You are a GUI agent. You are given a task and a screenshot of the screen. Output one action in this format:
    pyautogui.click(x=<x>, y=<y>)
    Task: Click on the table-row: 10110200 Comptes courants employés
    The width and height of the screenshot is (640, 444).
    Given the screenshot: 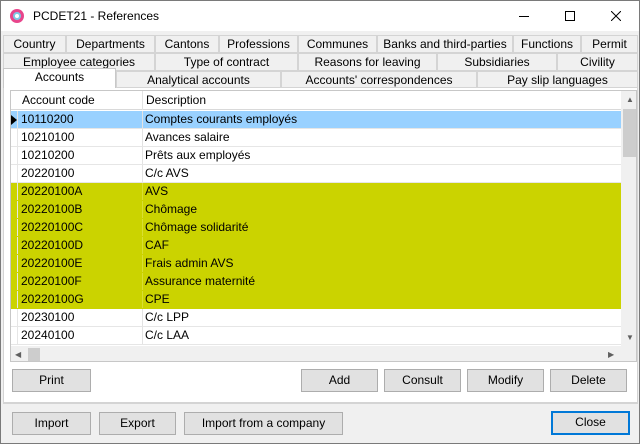 What is the action you would take?
    pyautogui.click(x=316, y=120)
    